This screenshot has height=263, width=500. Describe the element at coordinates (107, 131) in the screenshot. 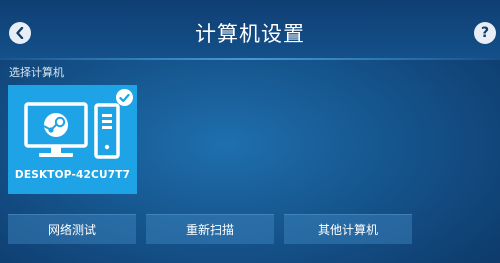

I see `tower-icon` at that location.